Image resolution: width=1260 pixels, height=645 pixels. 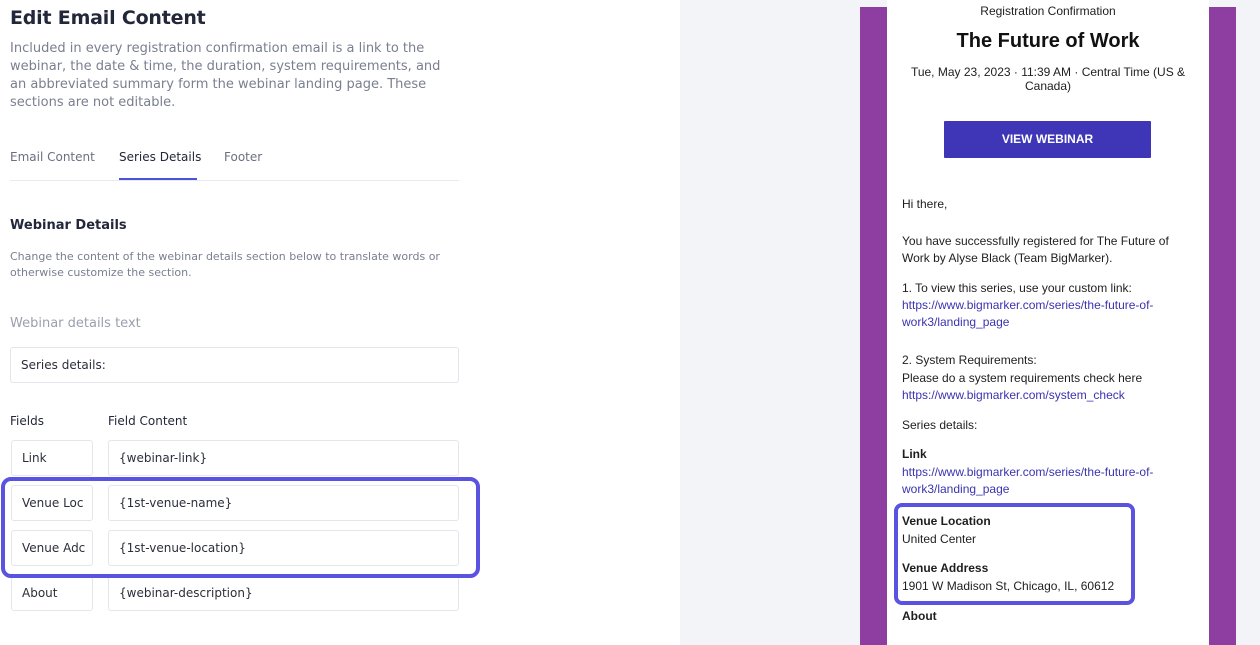 What do you see at coordinates (925, 204) in the screenshot?
I see `email-greeting: Hi there,` at bounding box center [925, 204].